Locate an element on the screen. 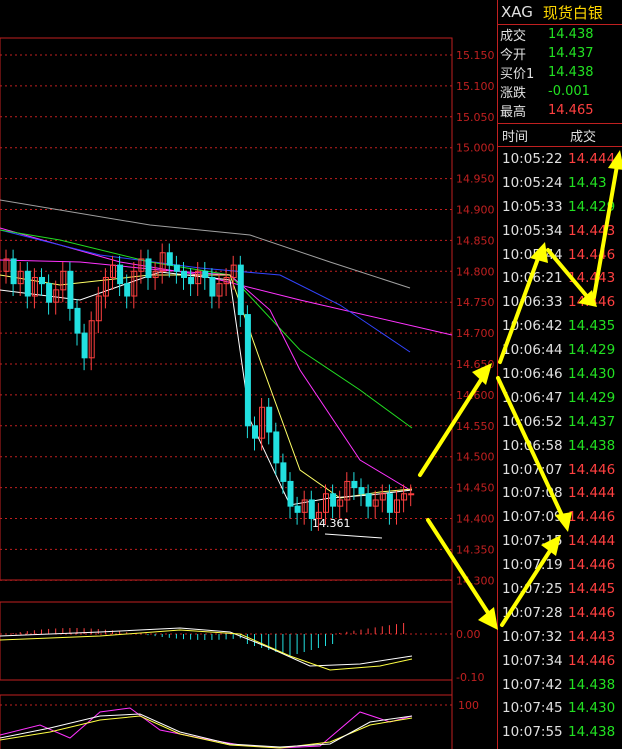 The image size is (622, 749). tick-time: 10:07:28 is located at coordinates (532, 612).